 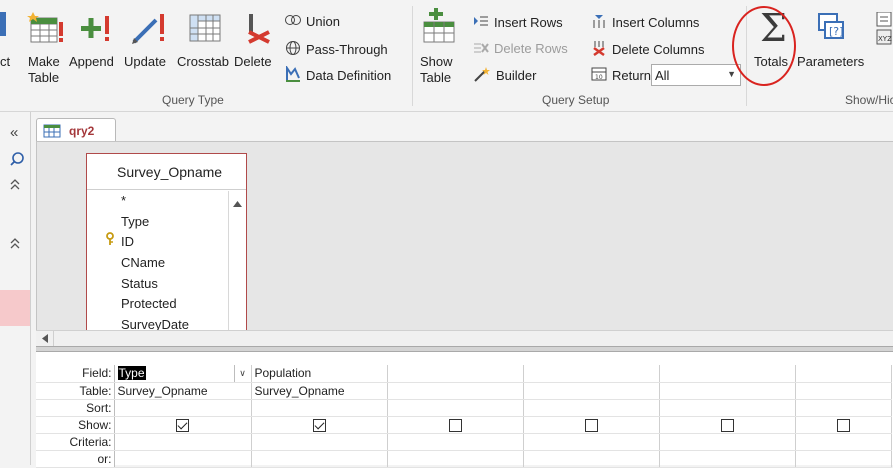 What do you see at coordinates (46, 29) in the screenshot?
I see `make-table-icon` at bounding box center [46, 29].